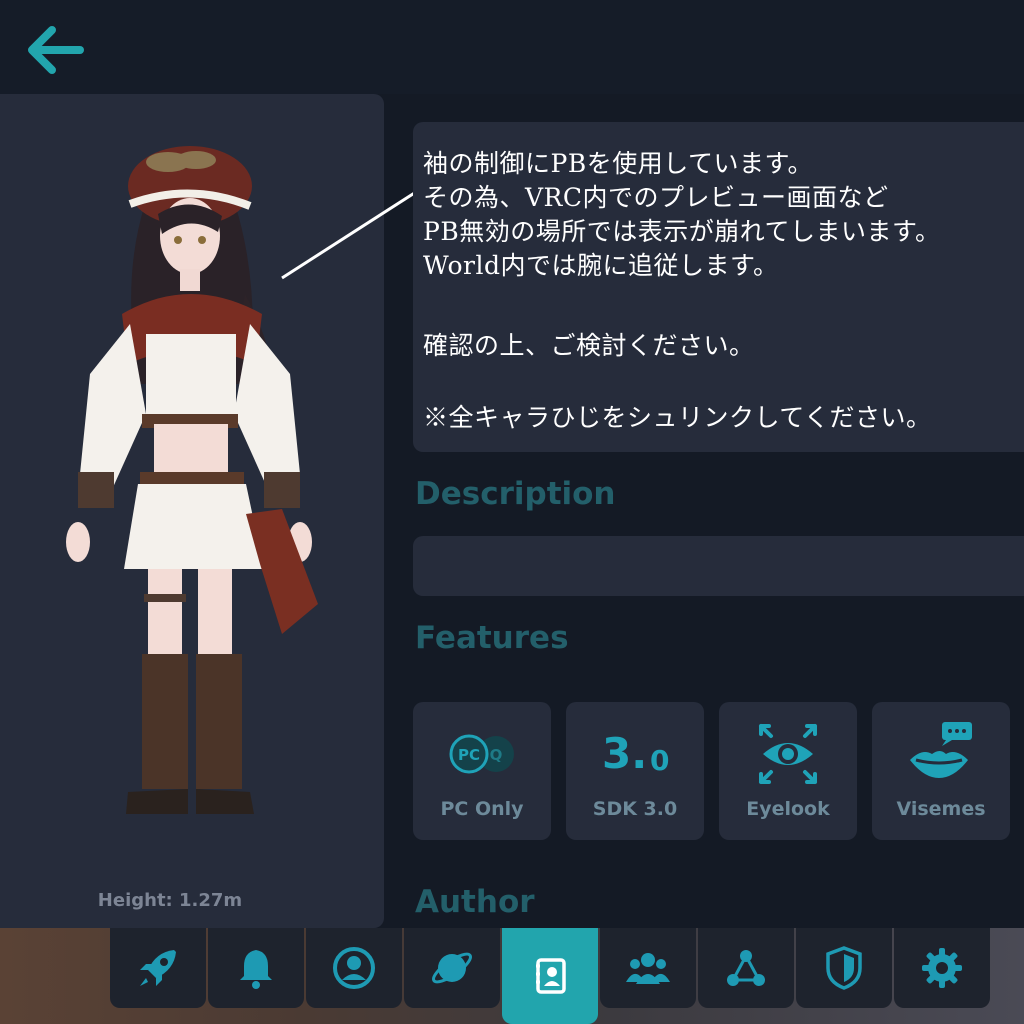 This screenshot has height=1024, width=1024. Describe the element at coordinates (482, 809) in the screenshot. I see `feature-label: PC Only` at that location.